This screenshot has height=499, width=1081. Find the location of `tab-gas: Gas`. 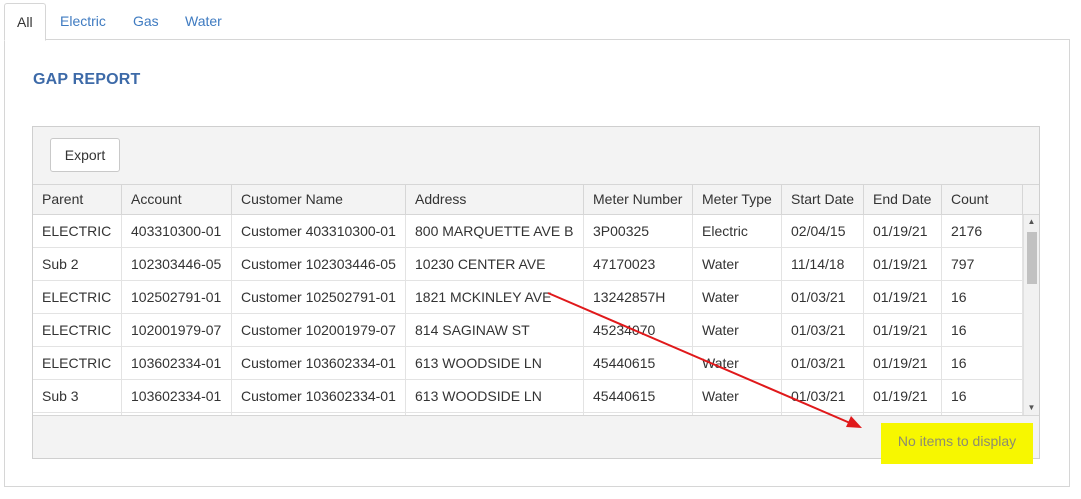

tab-gas: Gas is located at coordinates (146, 21).